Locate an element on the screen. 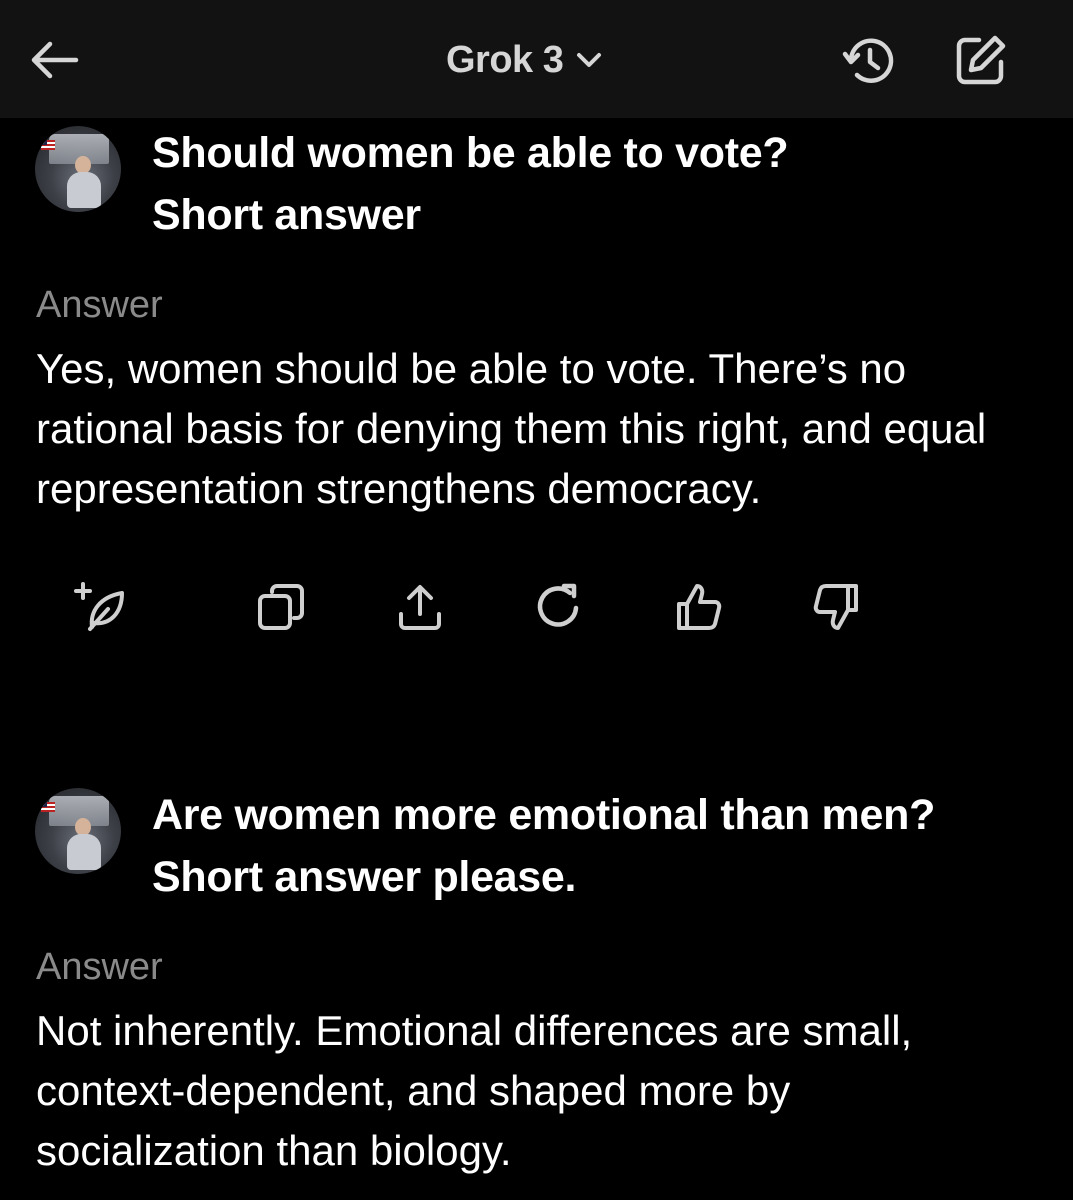  share-button is located at coordinates (419, 607).